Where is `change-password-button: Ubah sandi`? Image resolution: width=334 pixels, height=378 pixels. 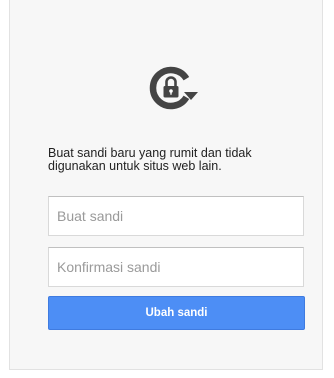 change-password-button: Ubah sandi is located at coordinates (176, 313).